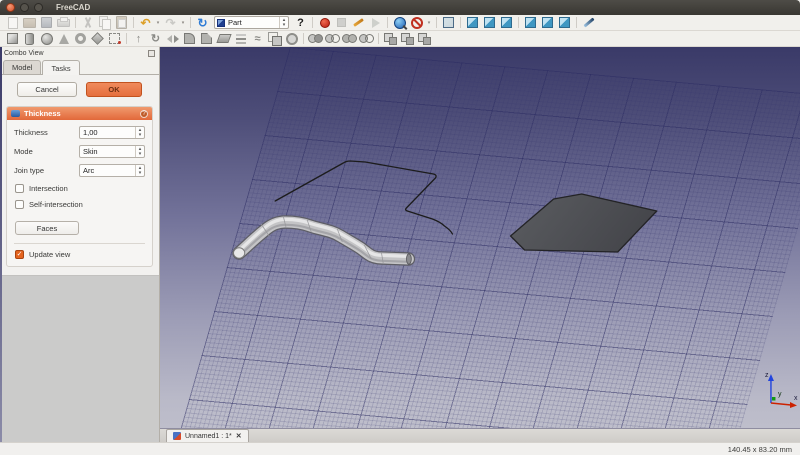 The width and height of the screenshot is (800, 455). What do you see at coordinates (564, 22) in the screenshot?
I see `view-left-icon` at bounding box center [564, 22].